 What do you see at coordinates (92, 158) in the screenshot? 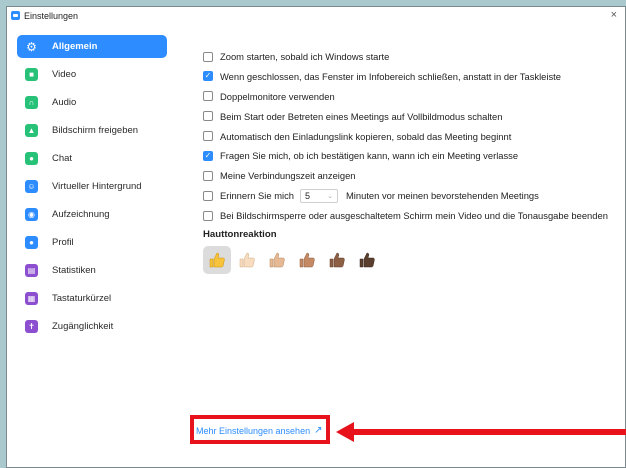
I see `sidebar-item-chat: ● Chat` at bounding box center [92, 158].